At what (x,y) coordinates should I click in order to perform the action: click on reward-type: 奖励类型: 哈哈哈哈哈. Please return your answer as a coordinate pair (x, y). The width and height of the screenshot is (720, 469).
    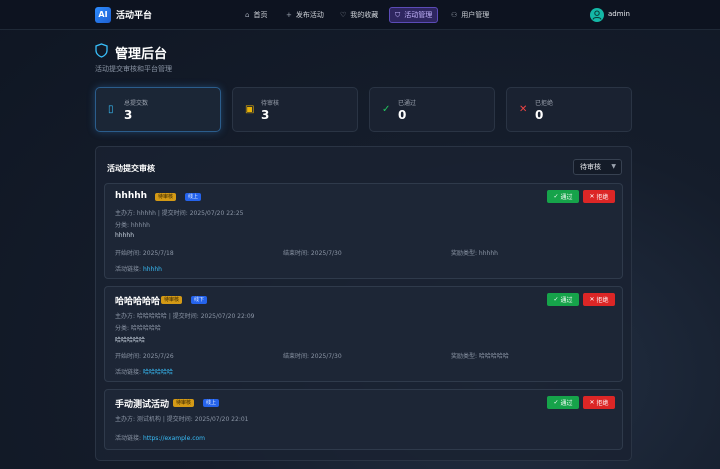
    Looking at the image, I should click on (480, 356).